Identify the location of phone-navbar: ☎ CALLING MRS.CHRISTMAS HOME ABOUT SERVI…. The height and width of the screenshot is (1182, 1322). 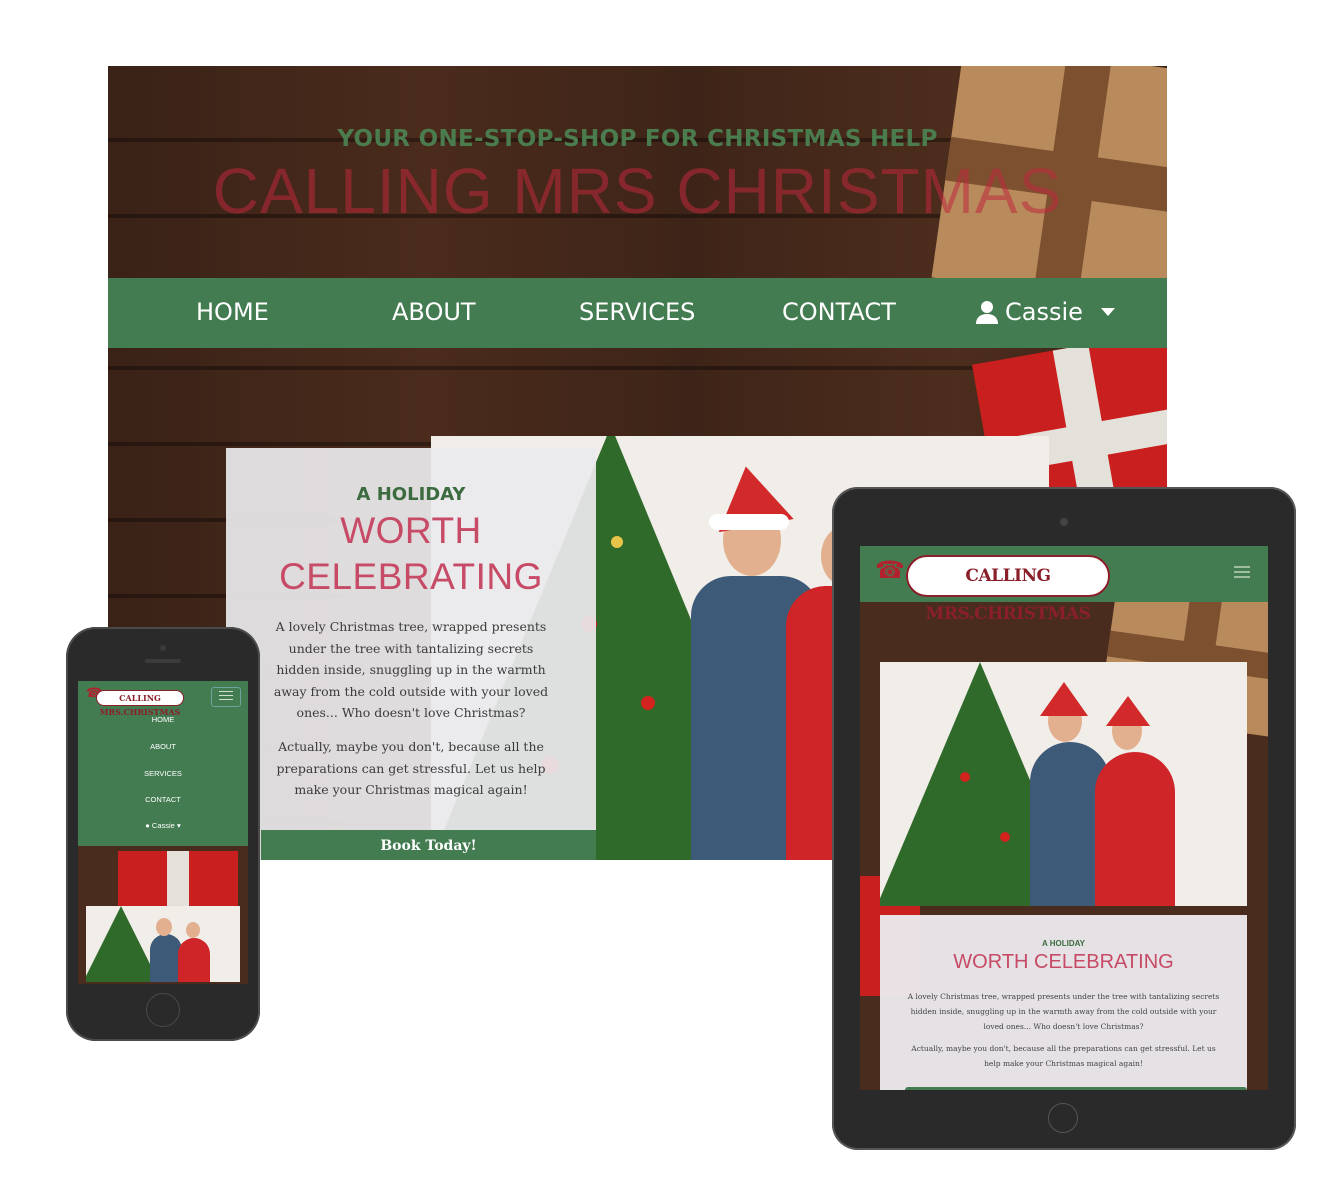
(163, 763).